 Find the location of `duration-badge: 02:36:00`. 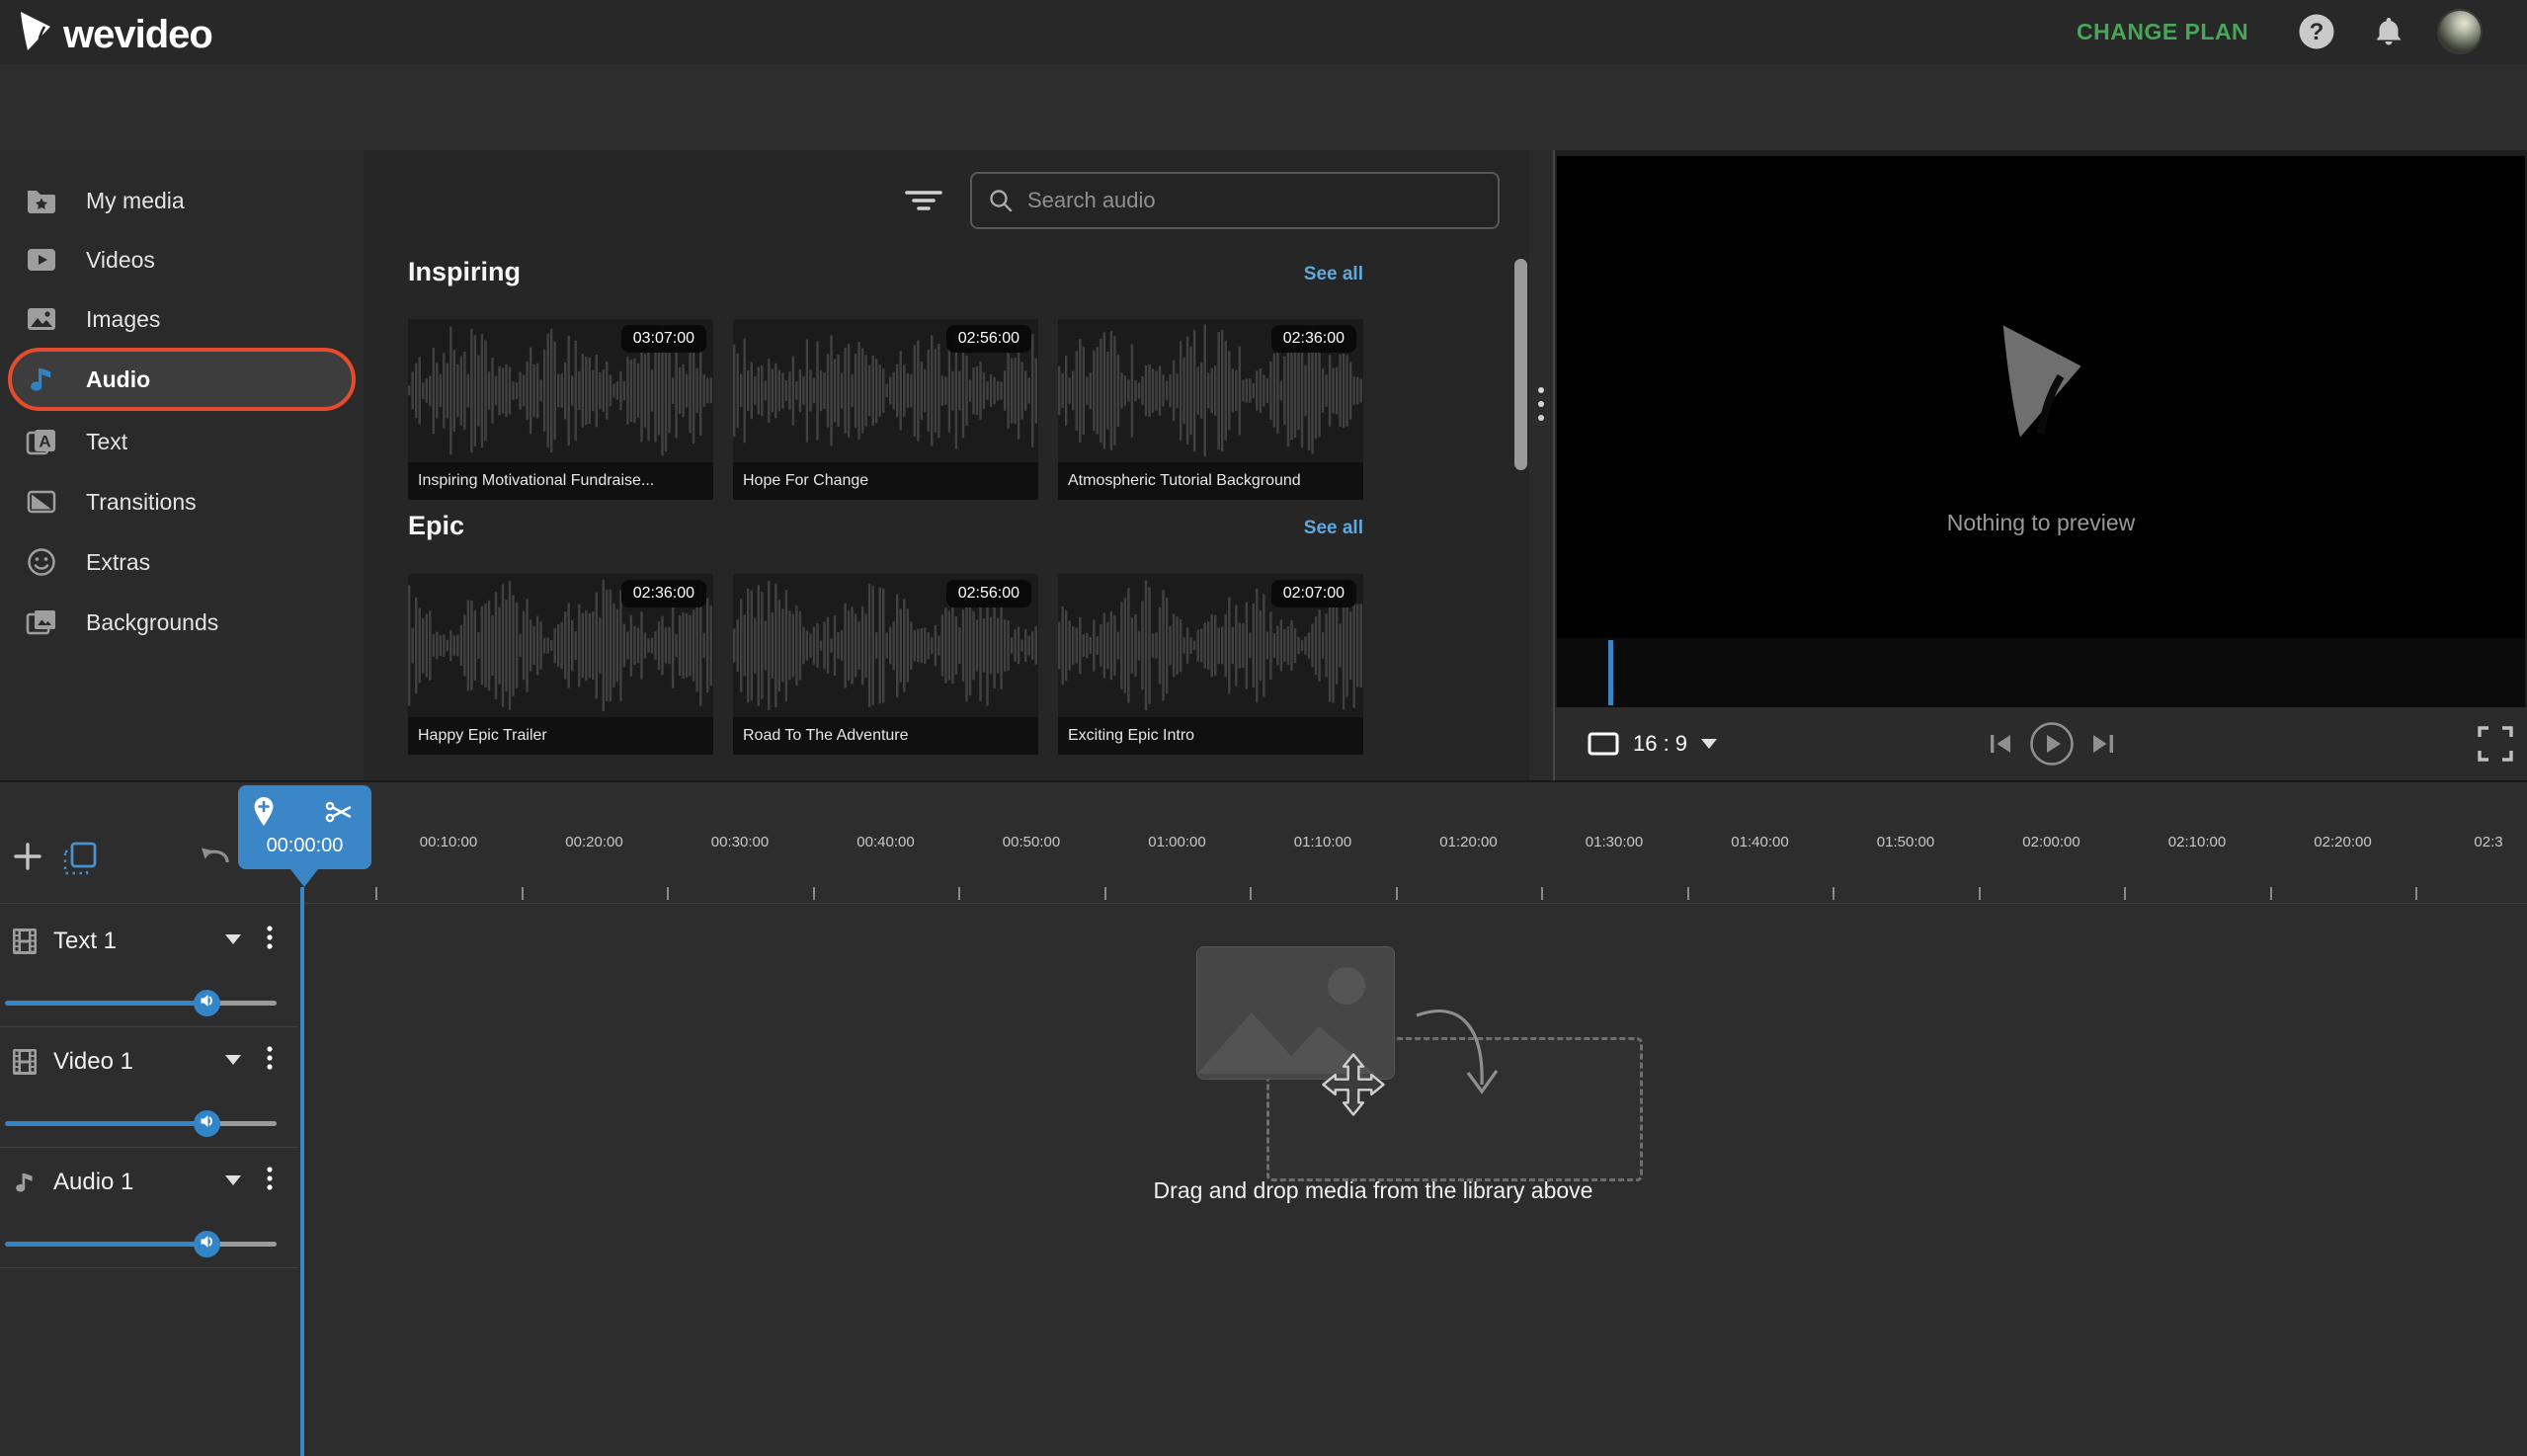

duration-badge: 02:36:00 is located at coordinates (1313, 339).